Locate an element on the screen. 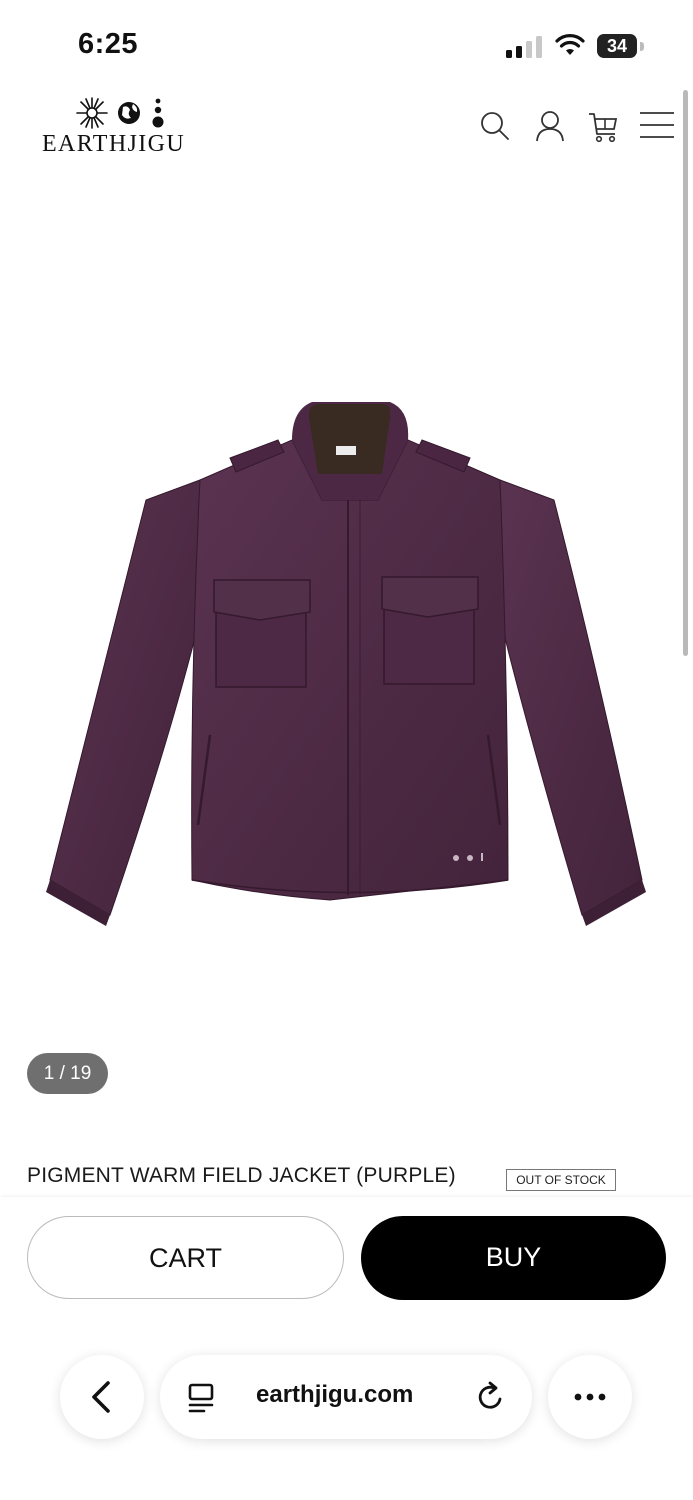 The image size is (693, 1500). reader-icon is located at coordinates (202, 1398).